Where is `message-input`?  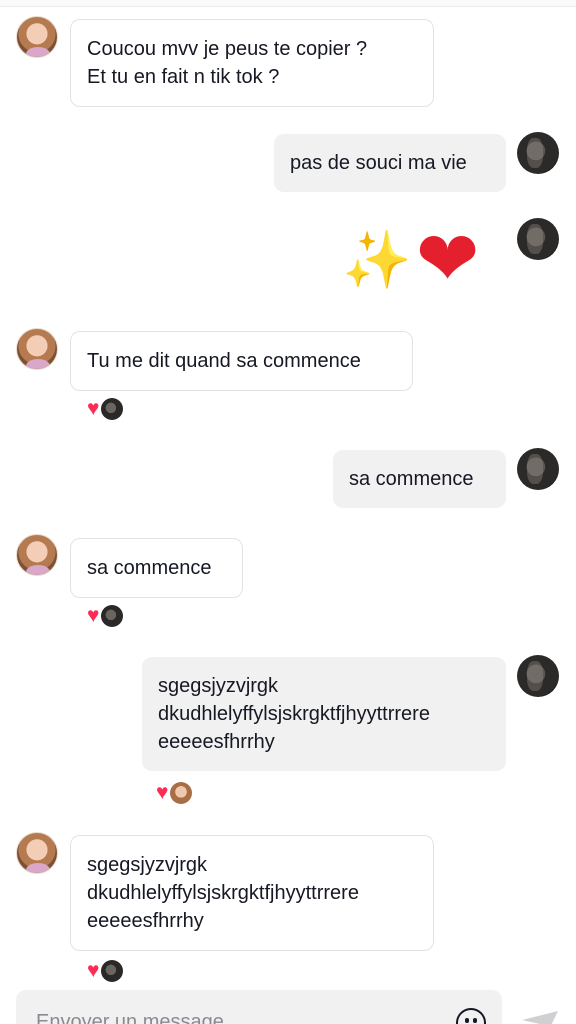
message-input is located at coordinates (236, 1017).